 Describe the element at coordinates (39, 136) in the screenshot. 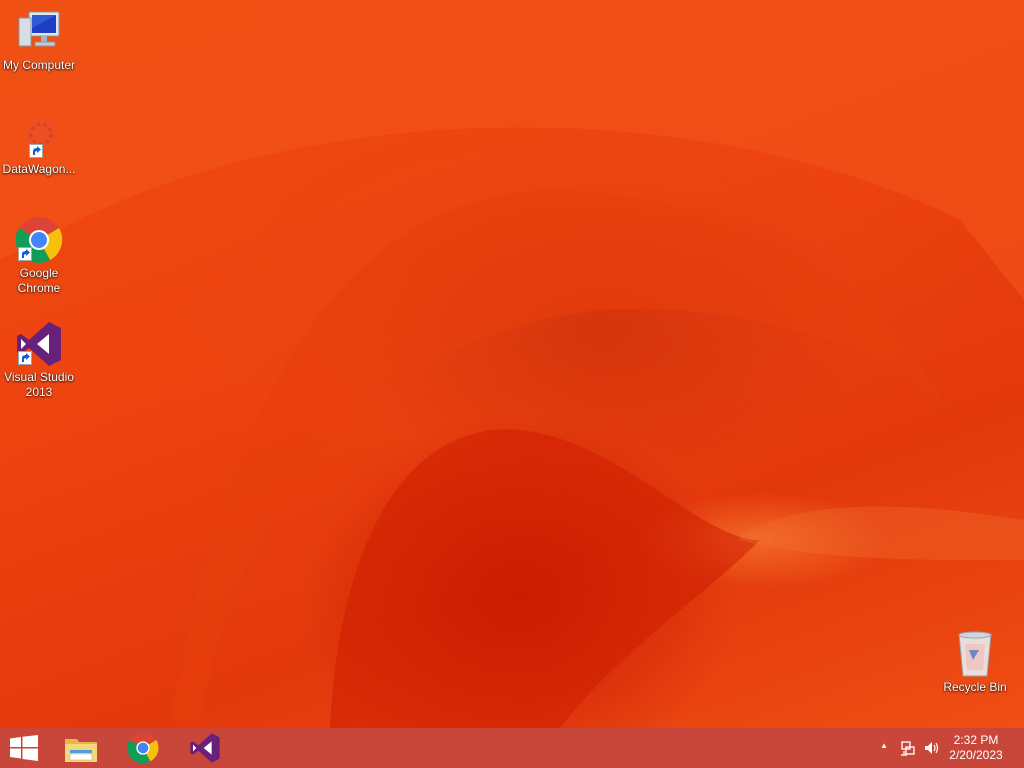

I see `datawagon-icon` at that location.